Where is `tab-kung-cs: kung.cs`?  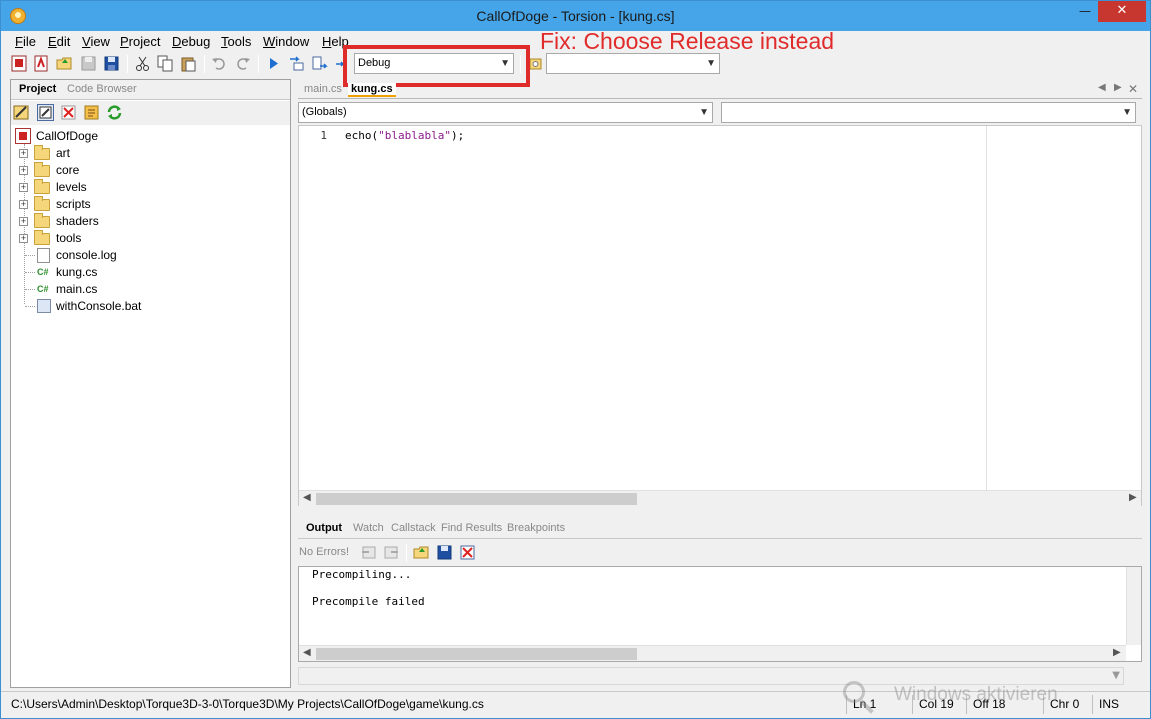 tab-kung-cs: kung.cs is located at coordinates (372, 90).